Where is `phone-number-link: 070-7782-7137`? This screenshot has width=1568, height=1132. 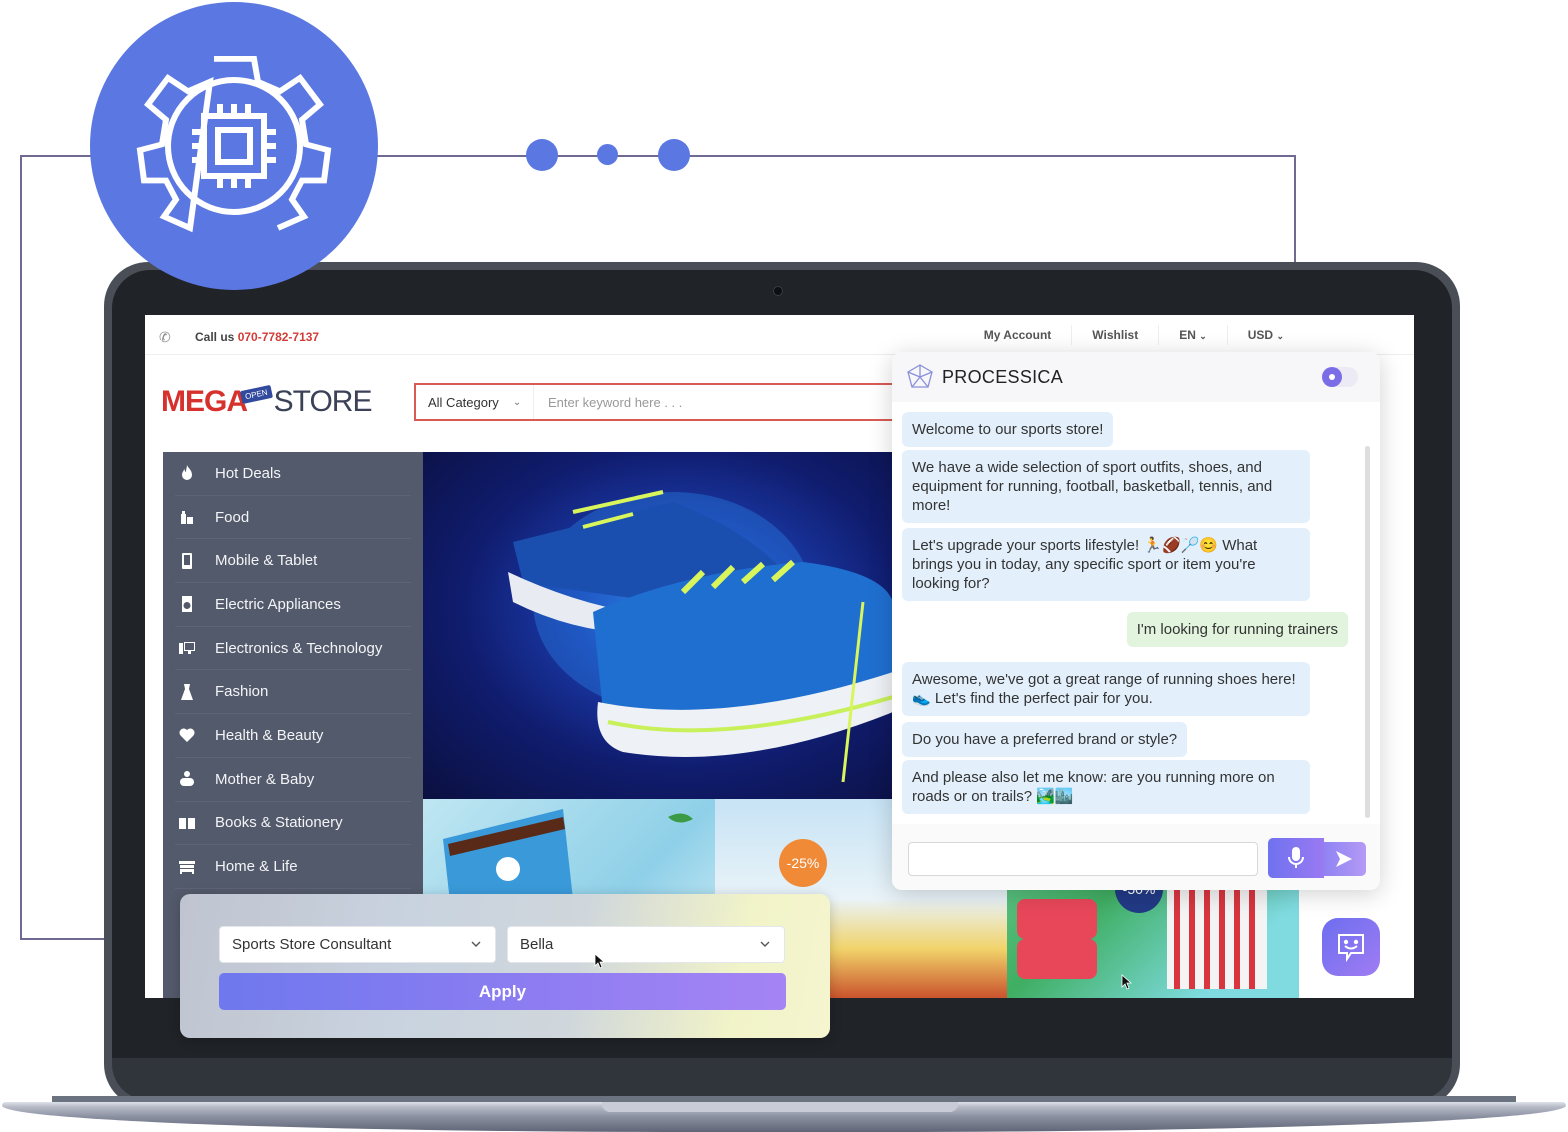 phone-number-link: 070-7782-7137 is located at coordinates (278, 337).